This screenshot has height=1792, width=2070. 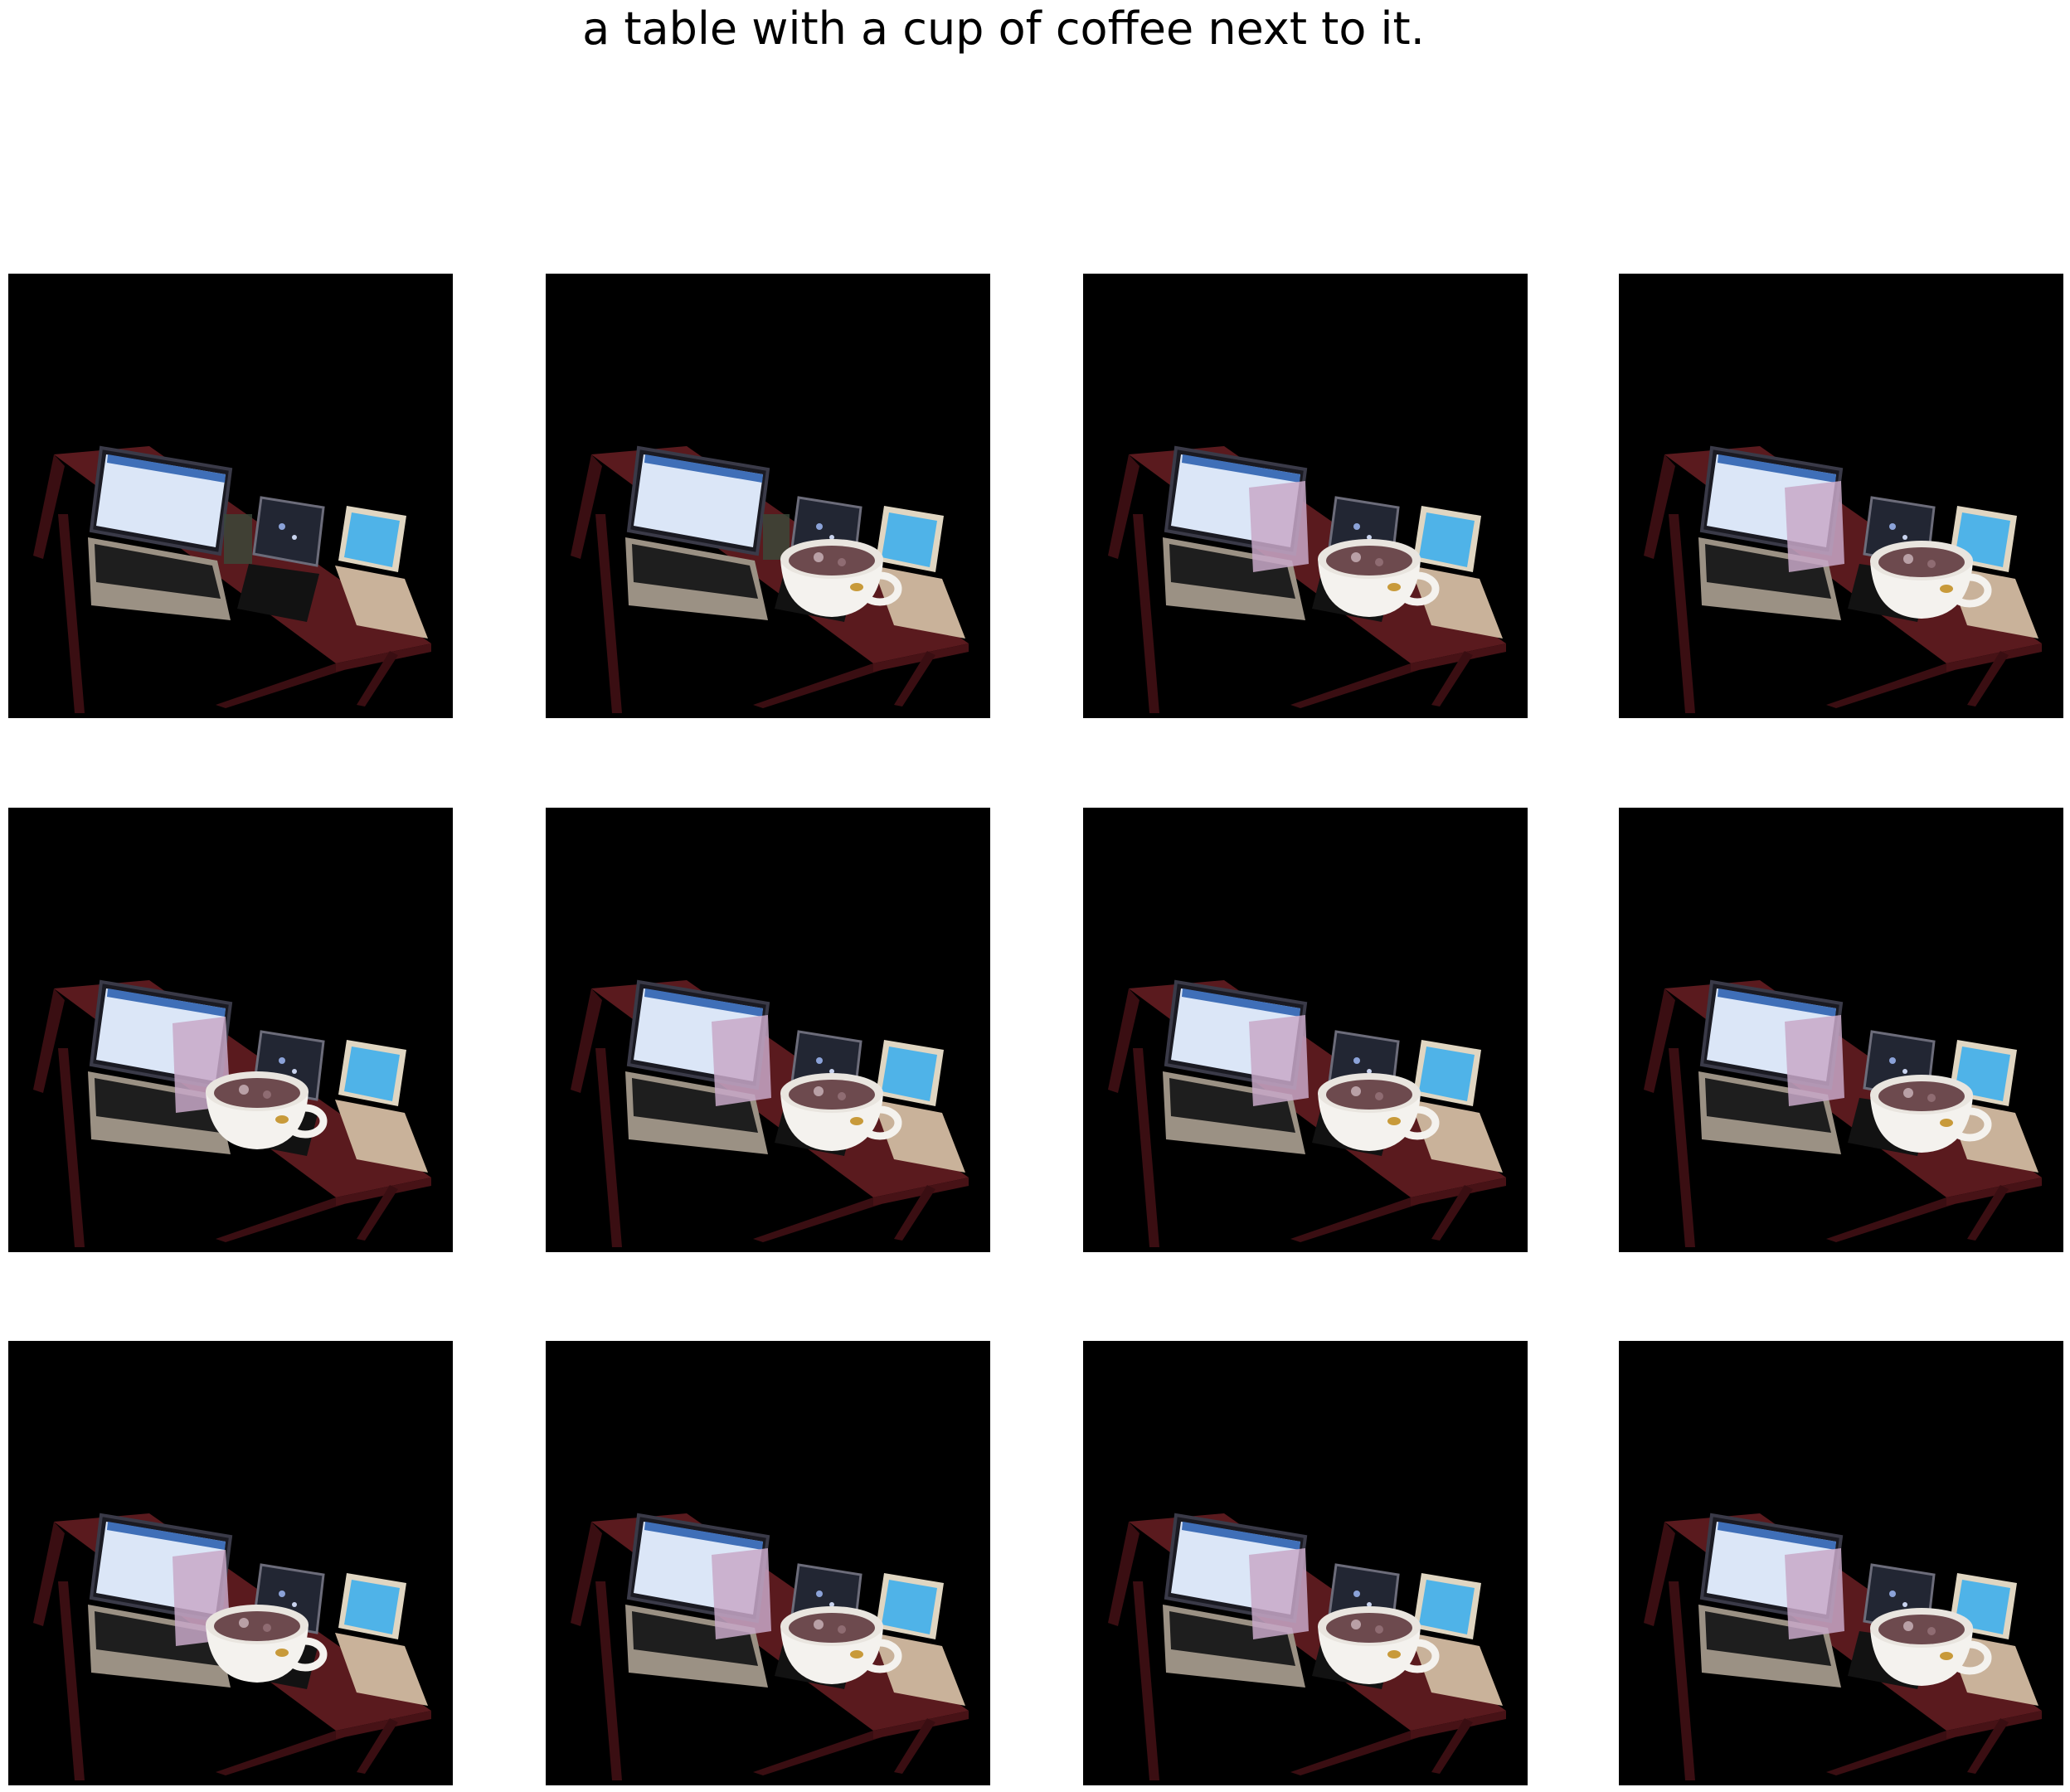 I want to click on figure-title: a table with a cup of coffee next to it., so click(x=1004, y=28).